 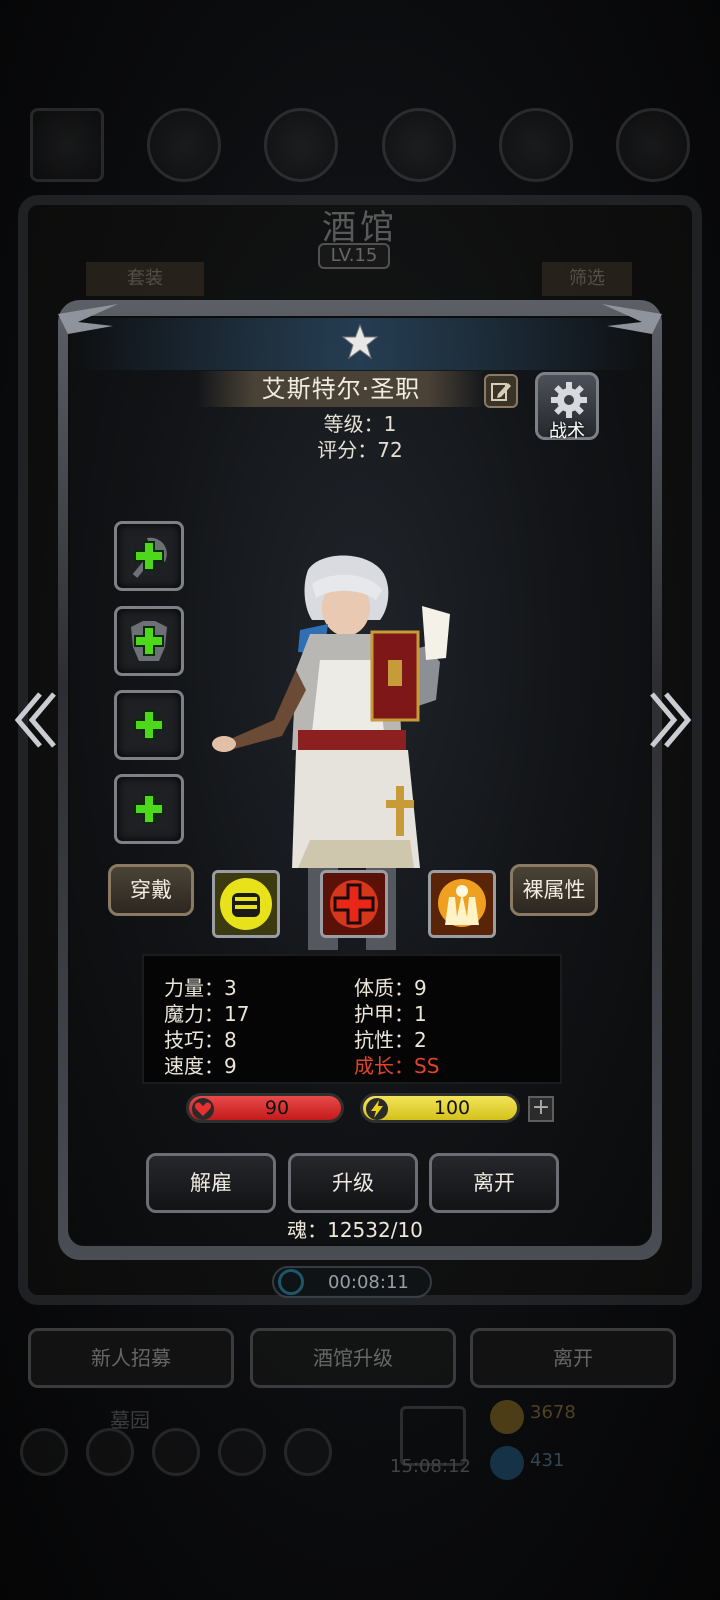 What do you see at coordinates (418, 145) in the screenshot?
I see `book-icon` at bounding box center [418, 145].